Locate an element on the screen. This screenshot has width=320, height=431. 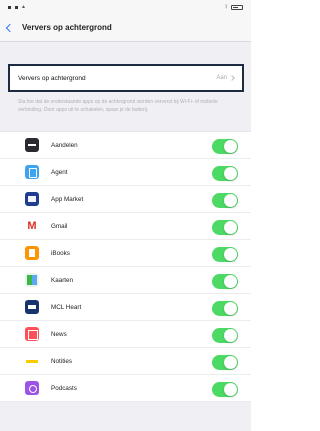
status-right: ᛒ is located at coordinates (234, 7).